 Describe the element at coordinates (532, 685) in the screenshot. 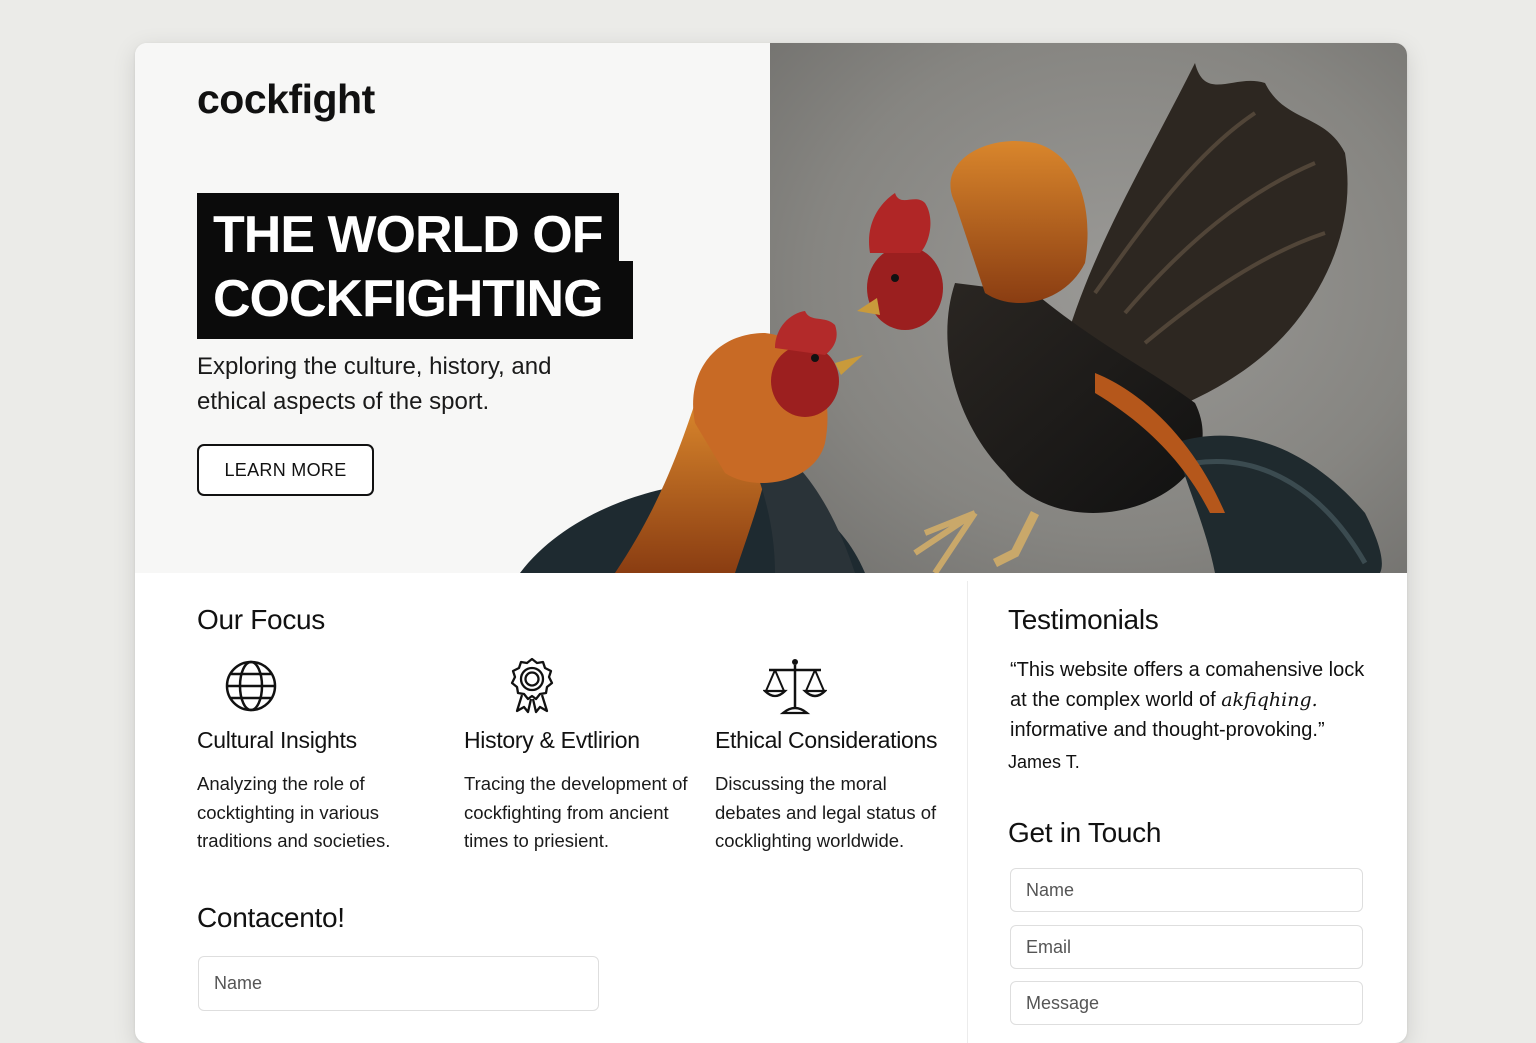

I see `award-ribbon-icon` at that location.